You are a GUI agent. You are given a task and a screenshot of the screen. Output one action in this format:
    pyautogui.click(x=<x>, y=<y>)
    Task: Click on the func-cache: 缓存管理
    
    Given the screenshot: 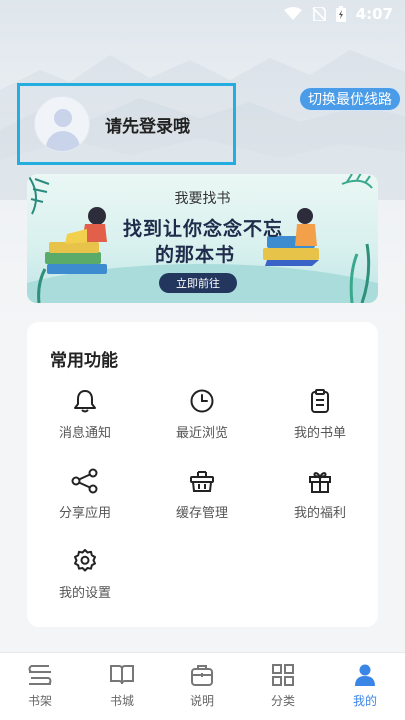 What is the action you would take?
    pyautogui.click(x=202, y=494)
    